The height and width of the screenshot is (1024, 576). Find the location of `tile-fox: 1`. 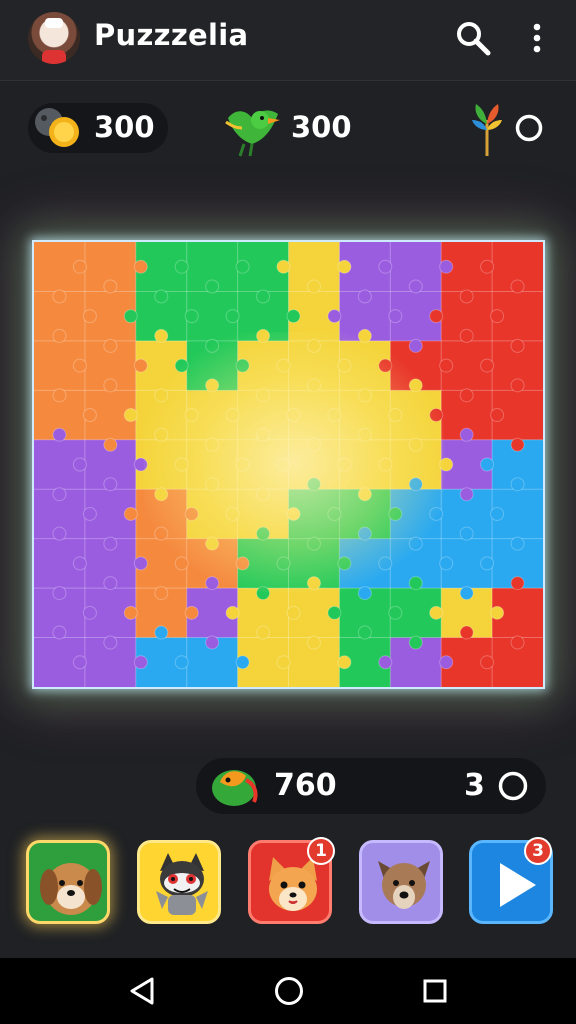

tile-fox: 1 is located at coordinates (291, 880).